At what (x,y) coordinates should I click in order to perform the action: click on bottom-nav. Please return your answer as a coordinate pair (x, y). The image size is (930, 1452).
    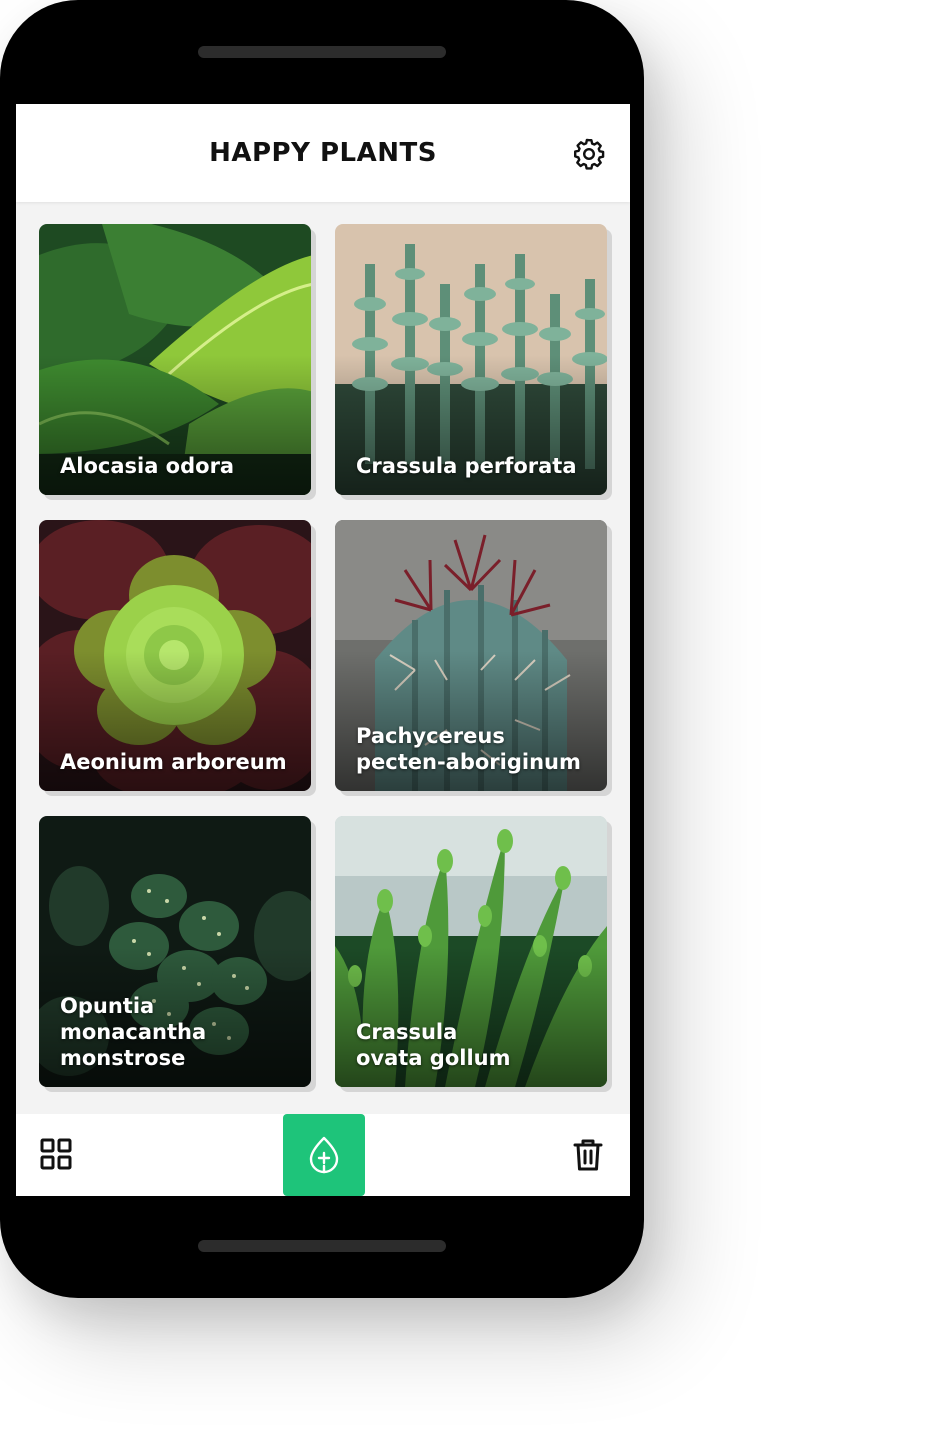
    Looking at the image, I should click on (323, 1155).